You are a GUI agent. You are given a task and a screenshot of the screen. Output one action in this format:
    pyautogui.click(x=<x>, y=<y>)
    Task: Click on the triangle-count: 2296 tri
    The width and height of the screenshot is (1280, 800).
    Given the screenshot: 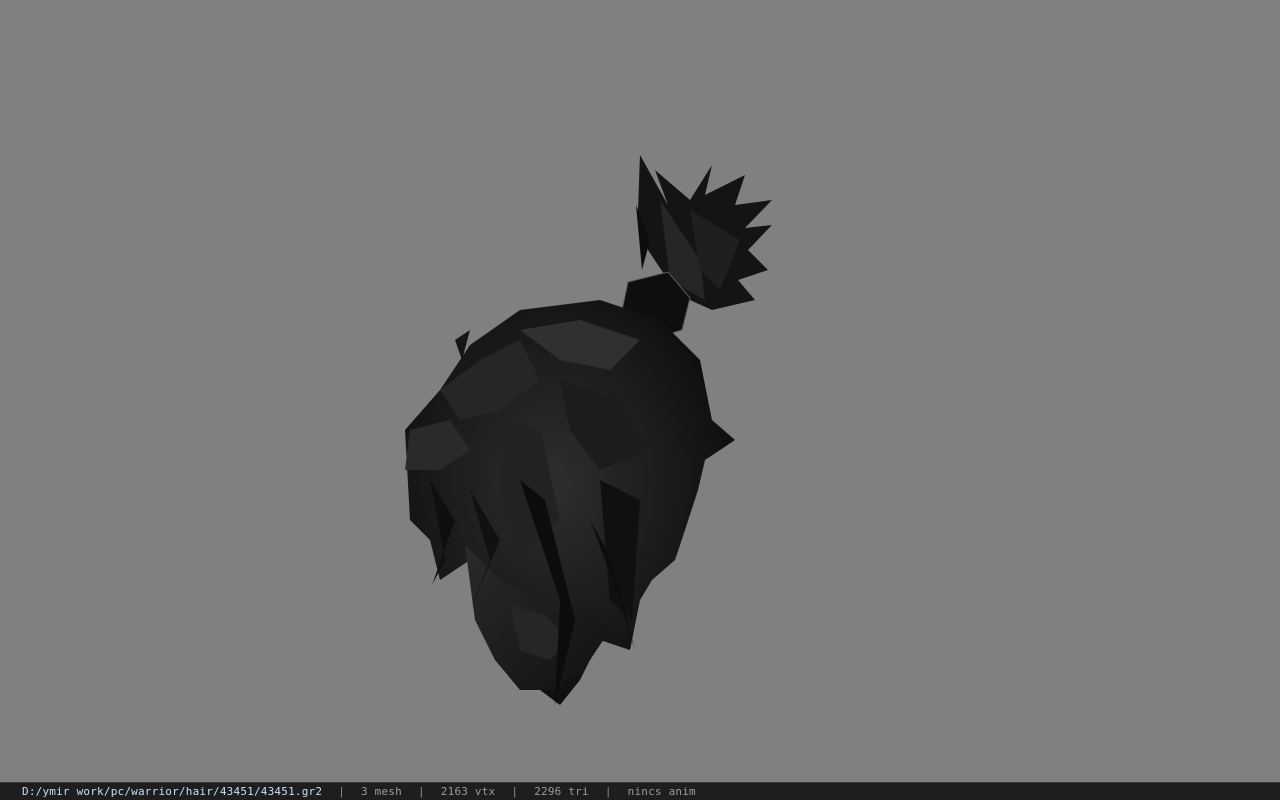 What is the action you would take?
    pyautogui.click(x=561, y=791)
    